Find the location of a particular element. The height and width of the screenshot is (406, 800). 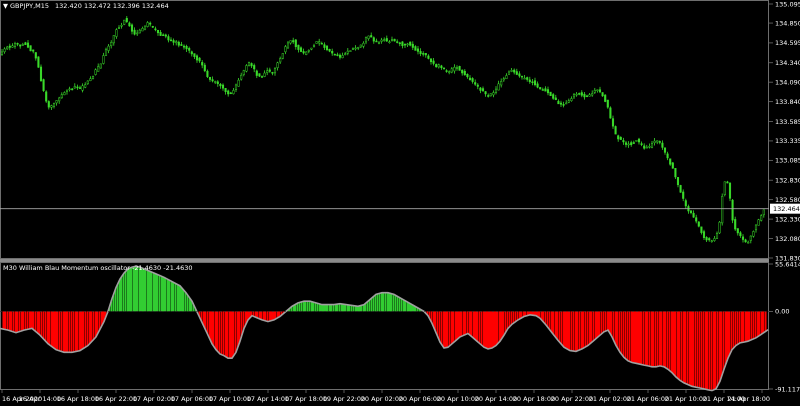

price-tick-label: 133.585 is located at coordinates (787, 122).